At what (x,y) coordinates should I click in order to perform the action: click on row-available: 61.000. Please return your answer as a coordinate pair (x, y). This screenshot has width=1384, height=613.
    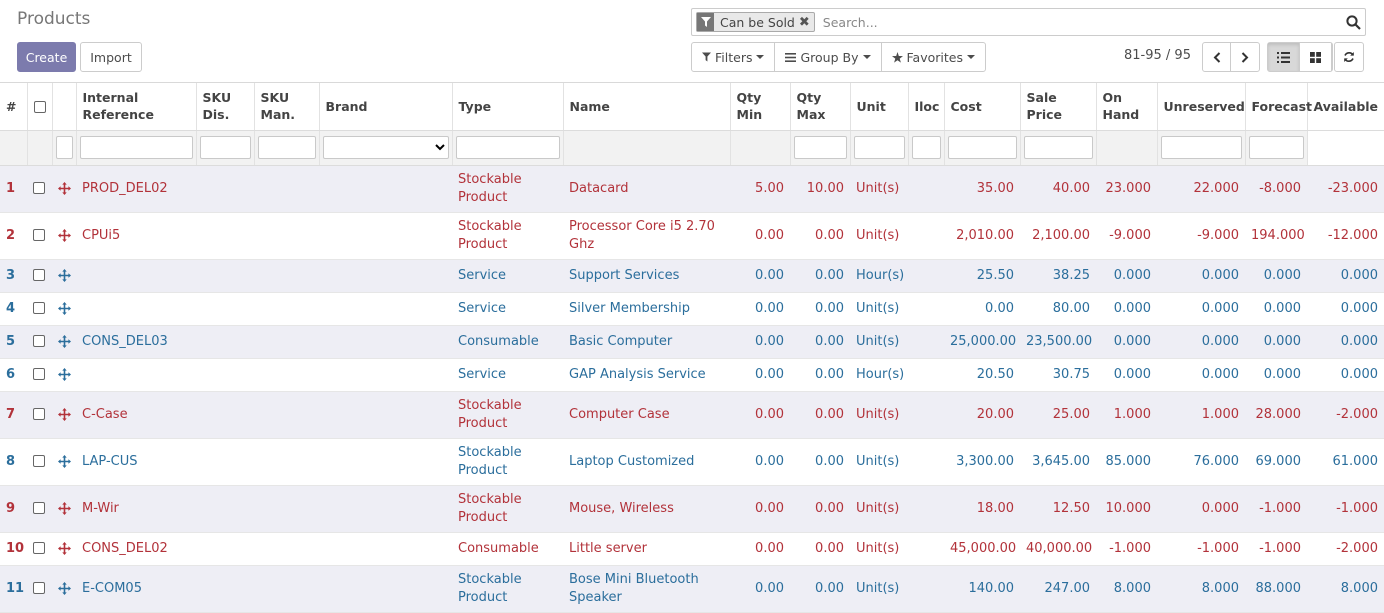
    Looking at the image, I should click on (1345, 462).